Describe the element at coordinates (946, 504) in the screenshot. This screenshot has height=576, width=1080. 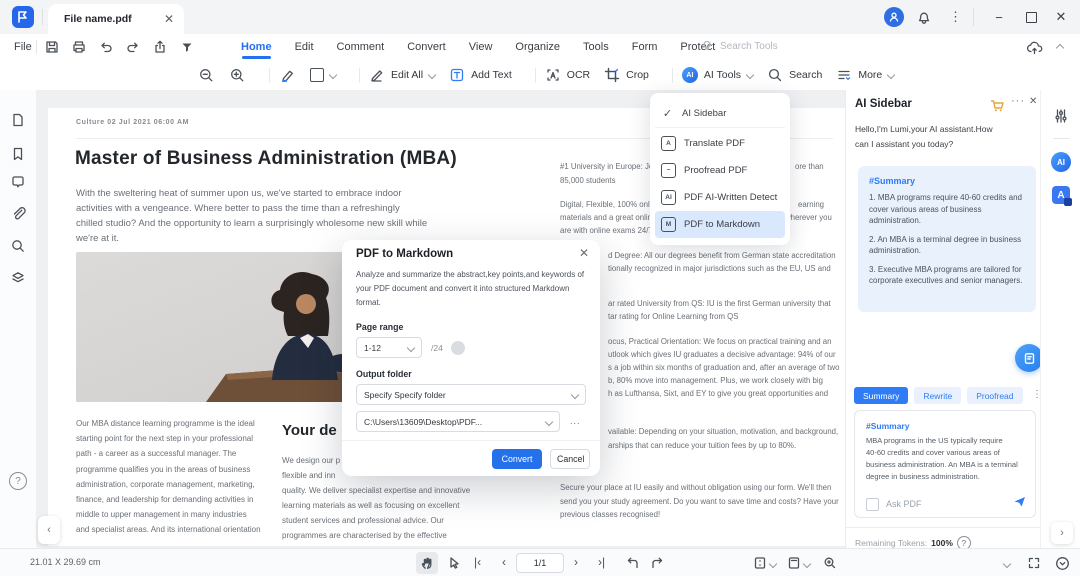
I see `ask-pdf-input: Ask PDF` at that location.